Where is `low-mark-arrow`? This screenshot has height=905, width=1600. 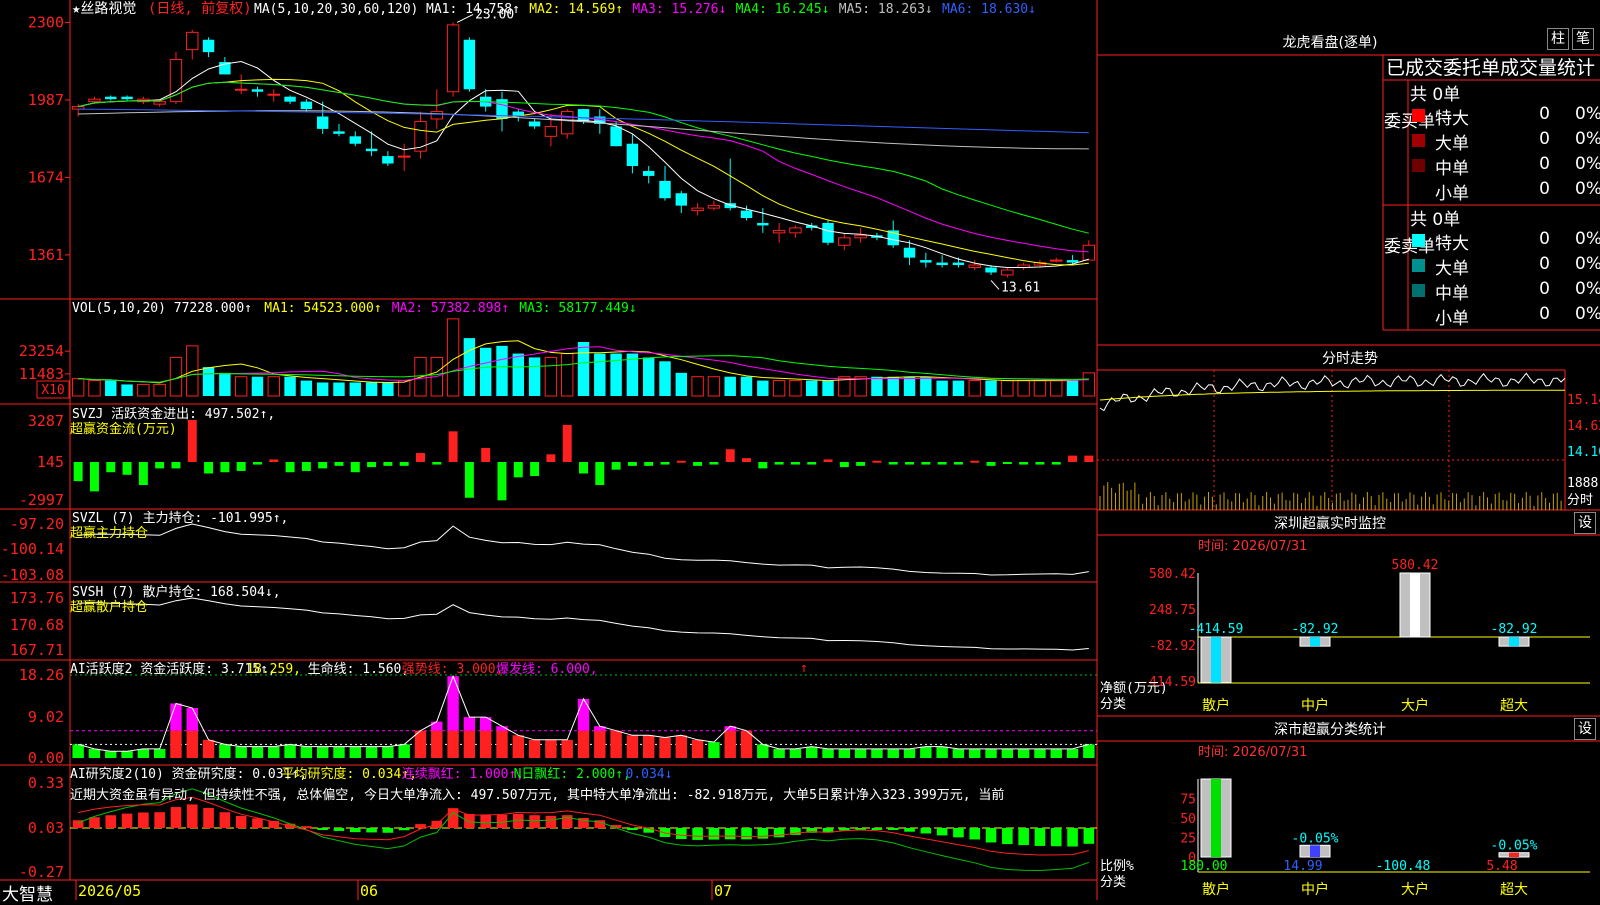 low-mark-arrow is located at coordinates (995, 285).